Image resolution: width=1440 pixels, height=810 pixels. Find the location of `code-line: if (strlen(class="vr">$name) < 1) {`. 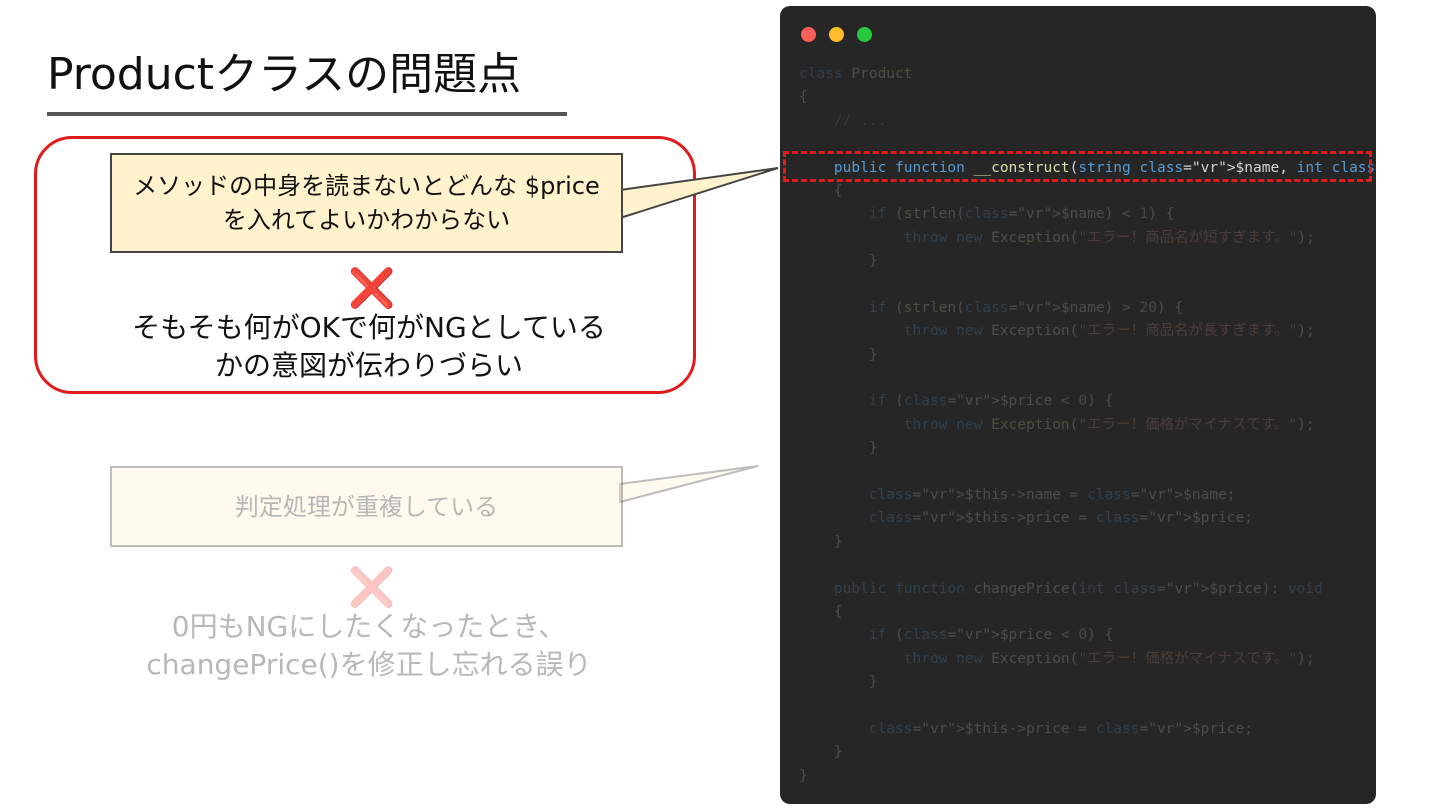

code-line: if (strlen(class="vr">$name) < 1) { is located at coordinates (1021, 214).